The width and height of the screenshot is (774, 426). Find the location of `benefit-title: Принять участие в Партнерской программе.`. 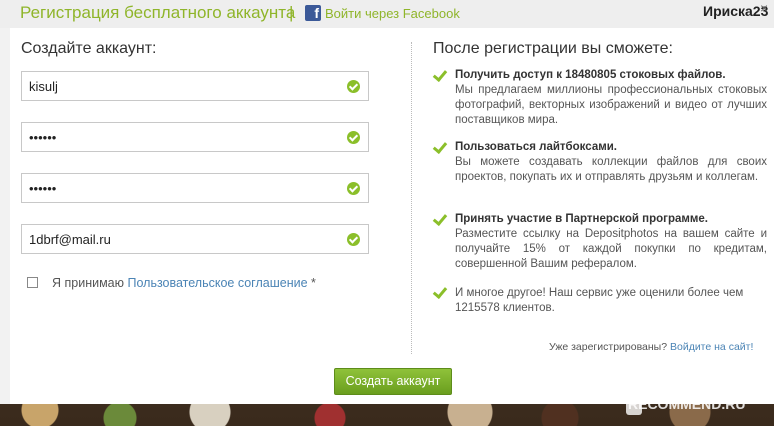

benefit-title: Принять участие в Партнерской программе. is located at coordinates (581, 219).